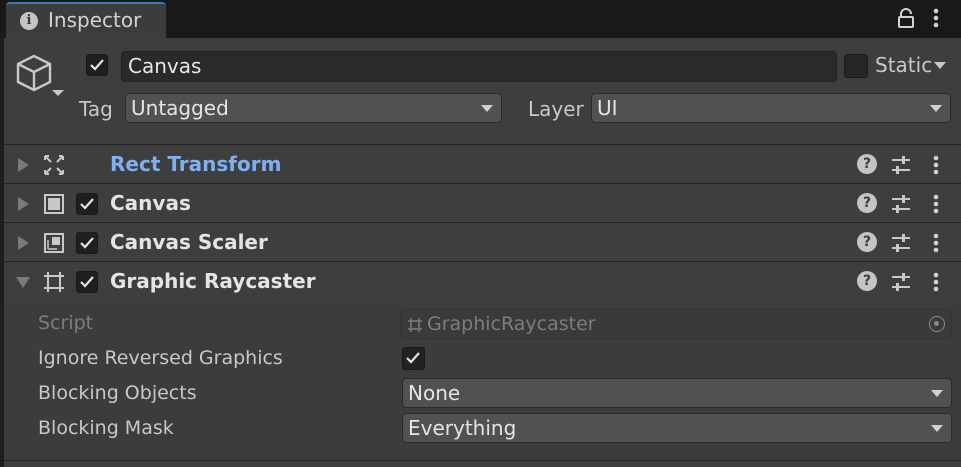 The width and height of the screenshot is (961, 467). What do you see at coordinates (106, 428) in the screenshot?
I see `blocking-mask-label: Blocking Mask` at bounding box center [106, 428].